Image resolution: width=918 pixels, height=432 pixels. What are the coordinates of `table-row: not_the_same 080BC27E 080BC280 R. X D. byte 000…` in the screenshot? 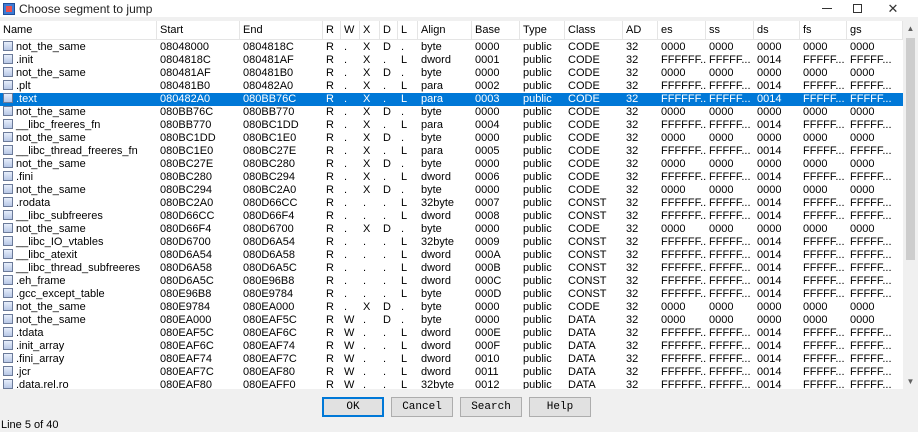 It's located at (451, 164).